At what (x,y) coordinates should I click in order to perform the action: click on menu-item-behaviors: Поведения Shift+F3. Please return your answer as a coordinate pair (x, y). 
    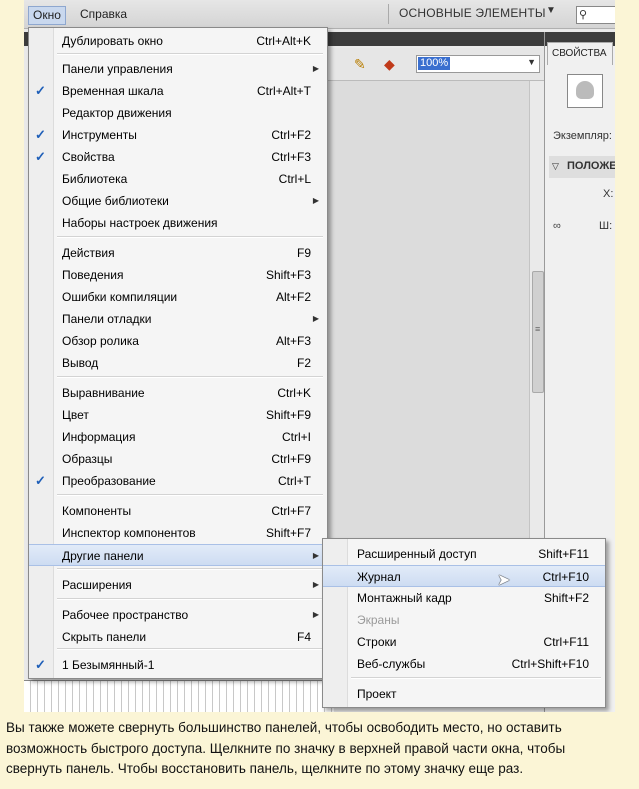
    Looking at the image, I should click on (178, 275).